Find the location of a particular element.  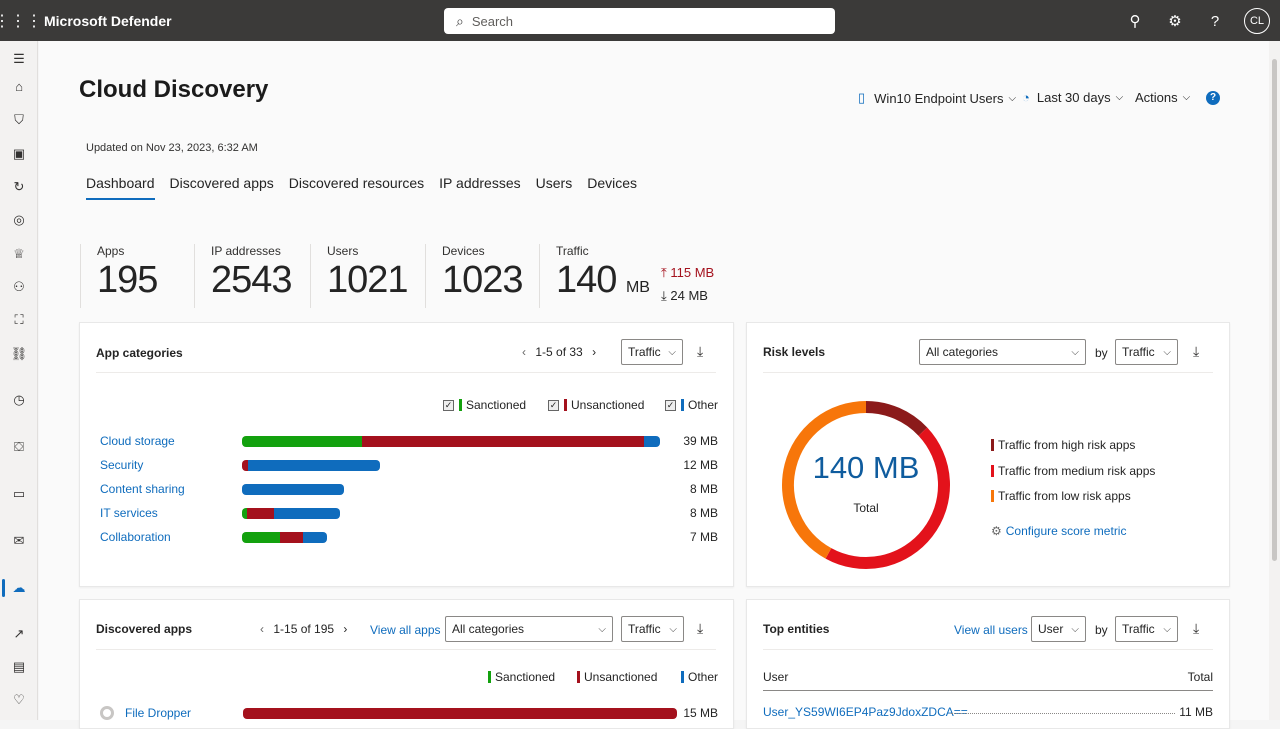

scrollbar is located at coordinates (1274, 380).